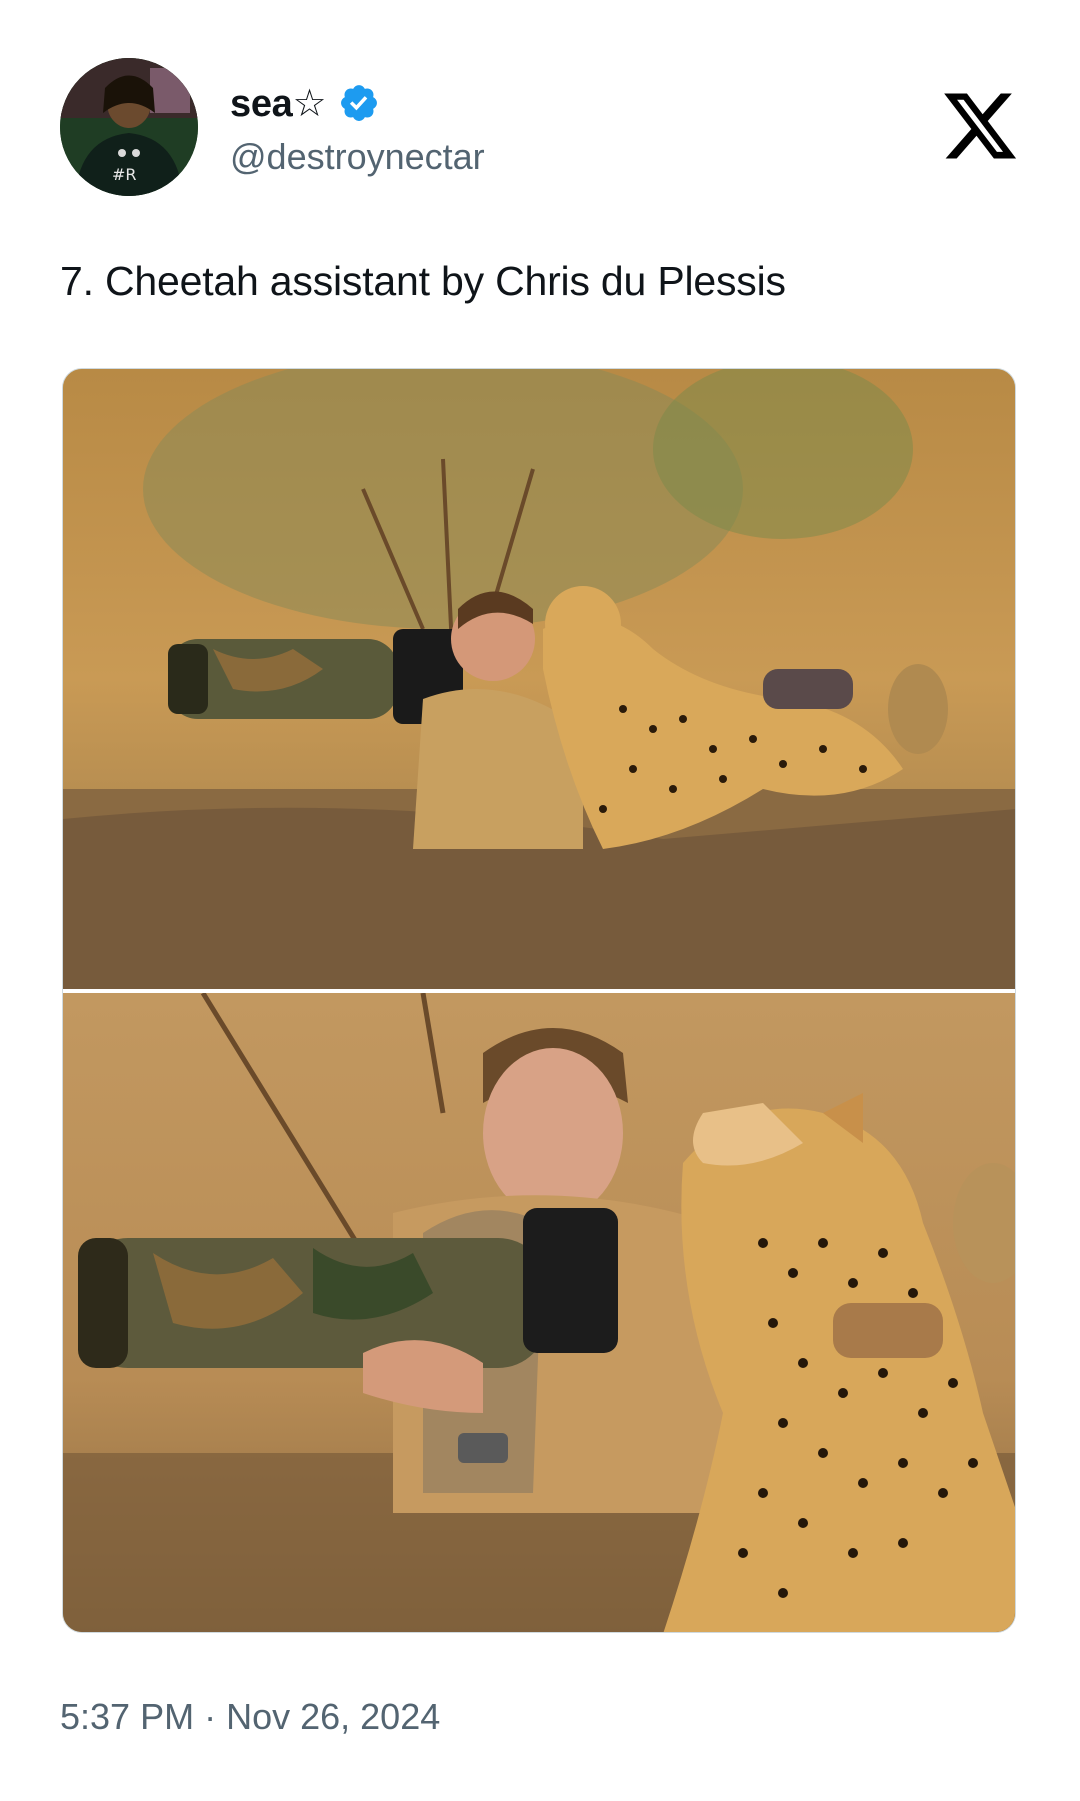 The width and height of the screenshot is (1080, 1801). I want to click on tweet-header: #R sea☆ @destroynectar, so click(540, 128).